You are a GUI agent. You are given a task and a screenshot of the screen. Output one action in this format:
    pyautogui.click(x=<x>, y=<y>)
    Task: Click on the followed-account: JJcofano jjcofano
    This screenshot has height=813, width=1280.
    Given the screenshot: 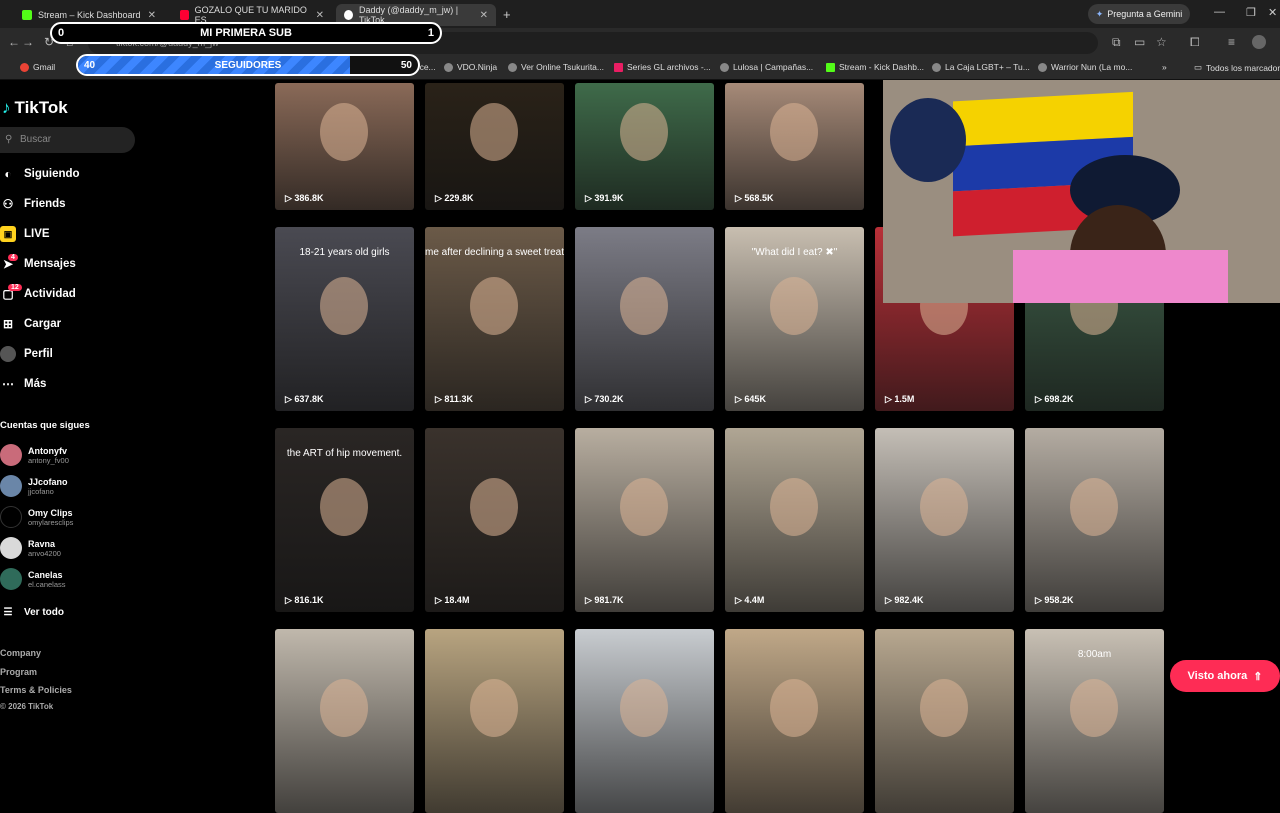 What is the action you would take?
    pyautogui.click(x=34, y=486)
    